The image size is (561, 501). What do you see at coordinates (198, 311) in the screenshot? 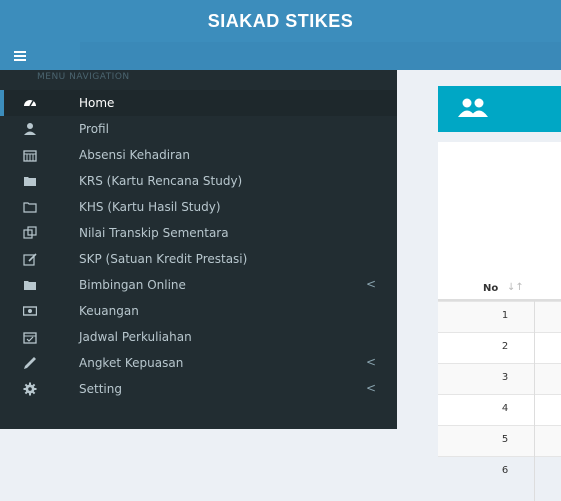
I see `sidebar-item-keuangan: Keuangan` at bounding box center [198, 311].